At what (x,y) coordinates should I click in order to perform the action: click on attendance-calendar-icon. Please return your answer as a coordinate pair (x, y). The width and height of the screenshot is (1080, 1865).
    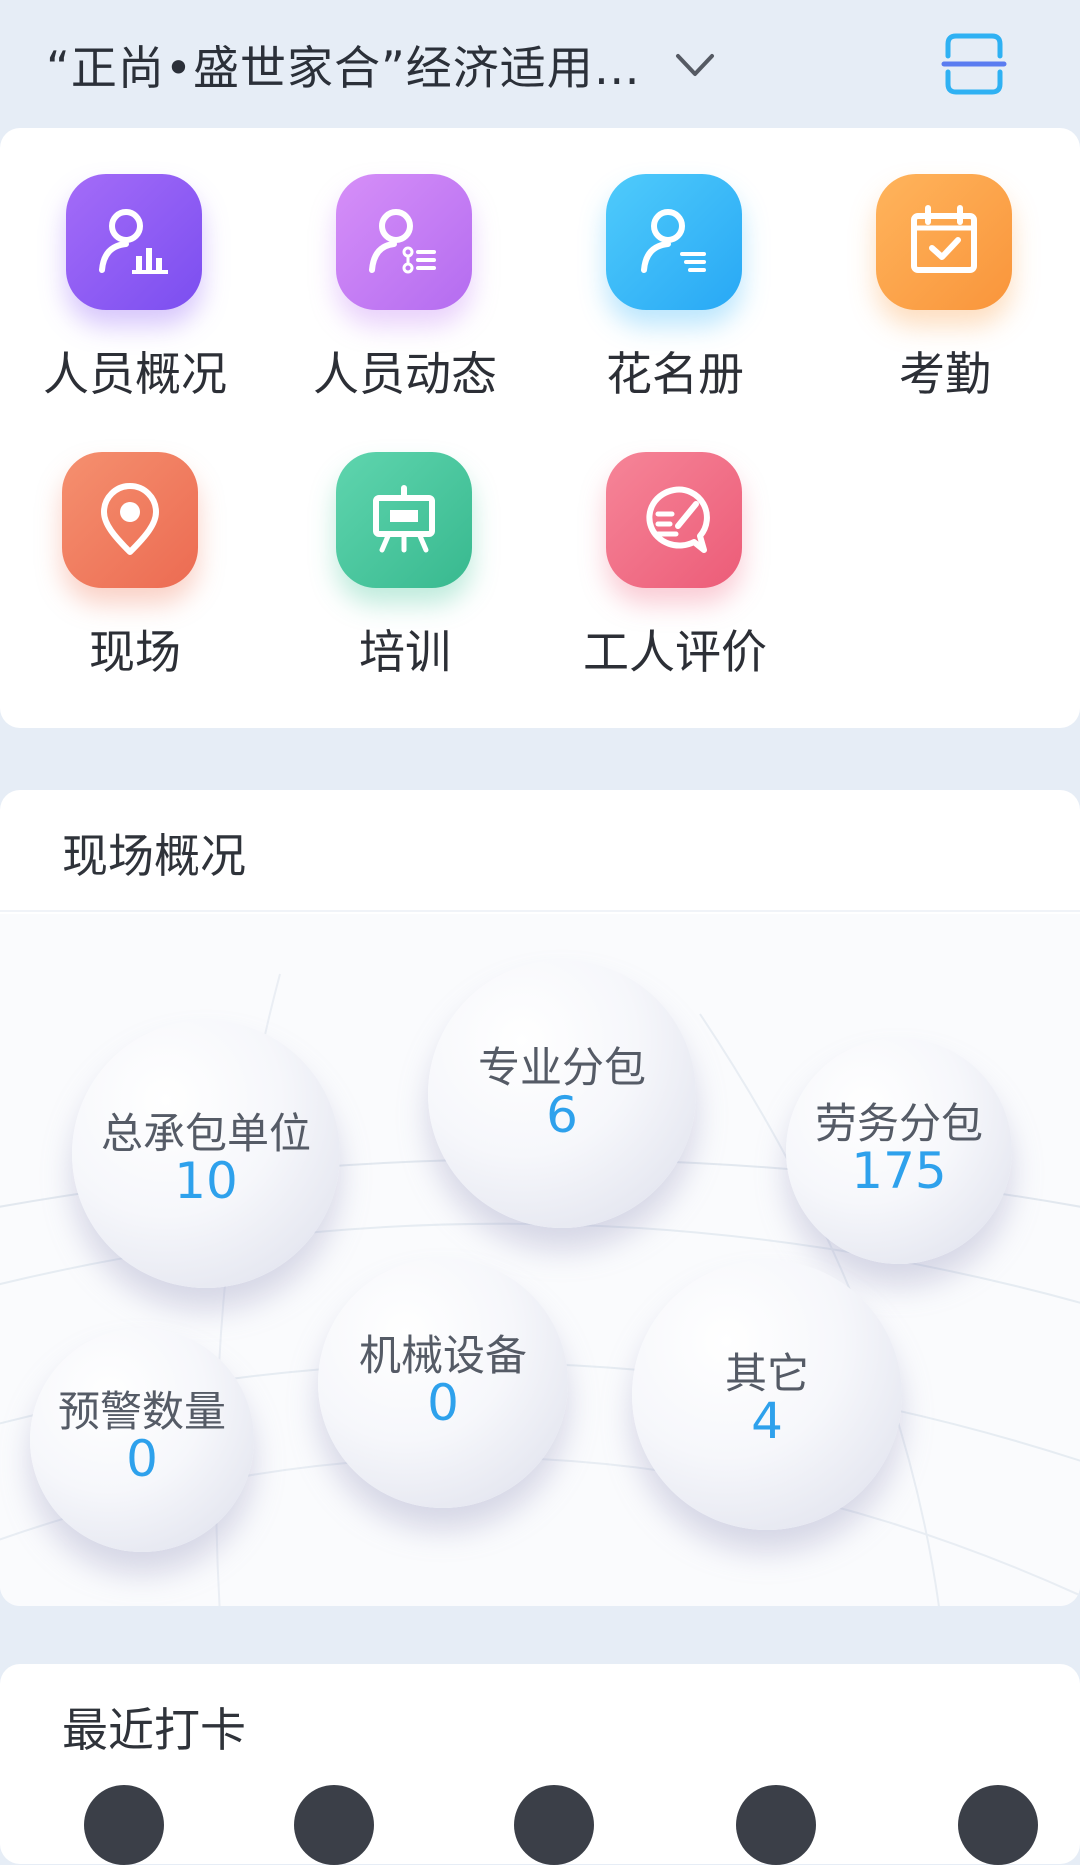
    Looking at the image, I should click on (944, 242).